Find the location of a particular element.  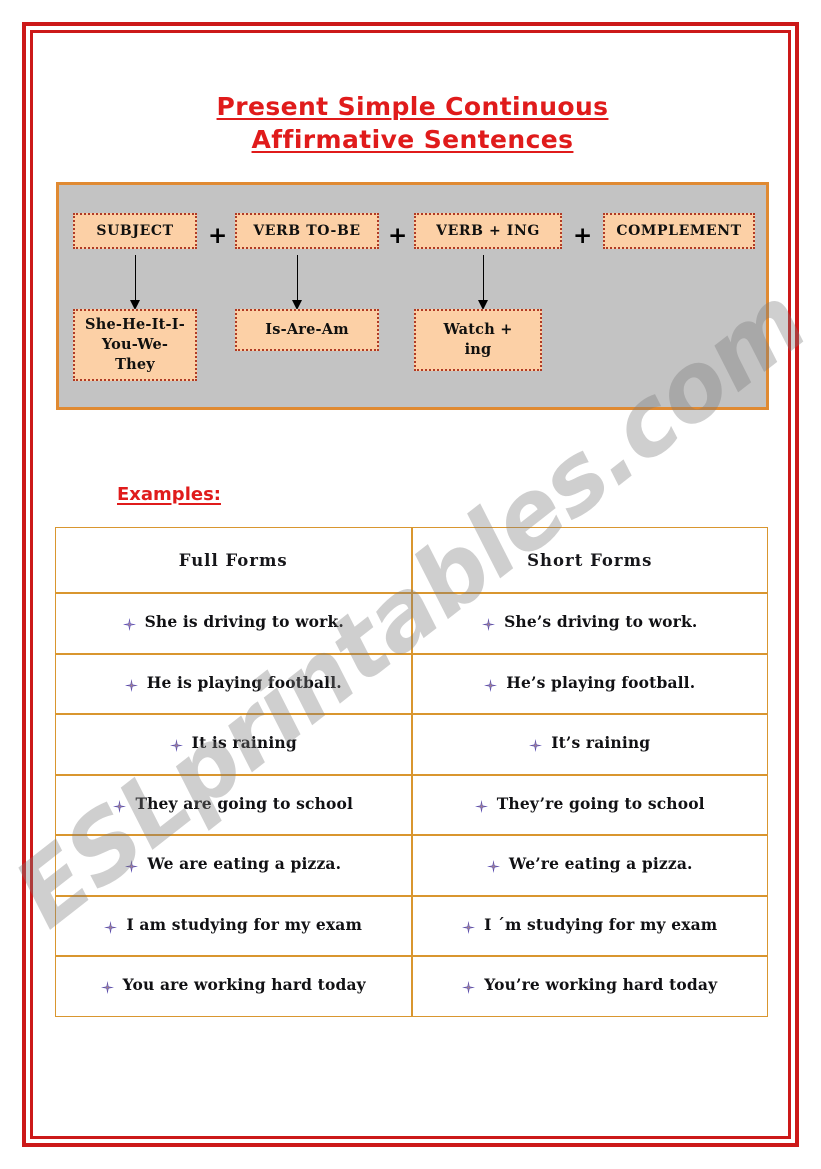

formula-box-verb-to-be: VERB TO-BE is located at coordinates (307, 231).